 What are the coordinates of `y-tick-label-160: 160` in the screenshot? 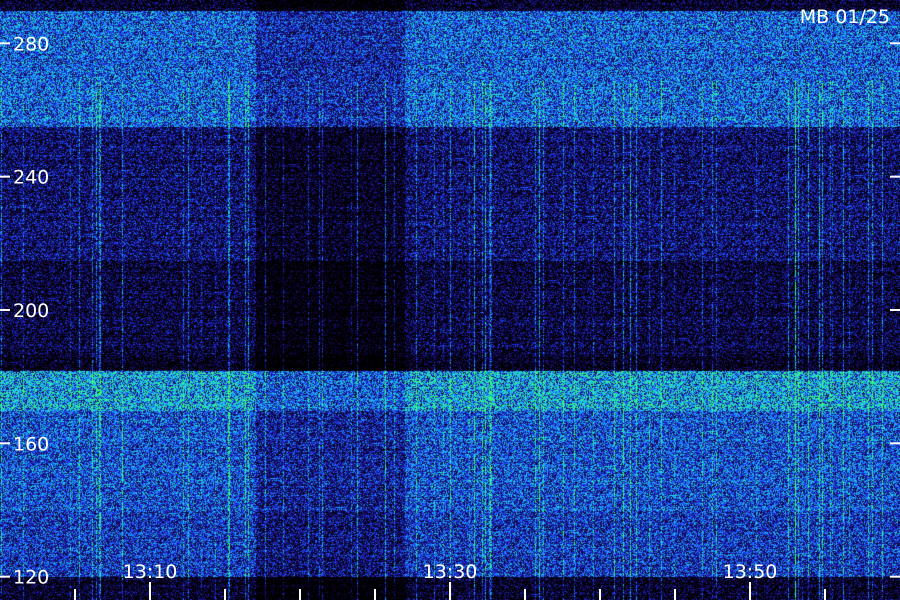 It's located at (31, 444).